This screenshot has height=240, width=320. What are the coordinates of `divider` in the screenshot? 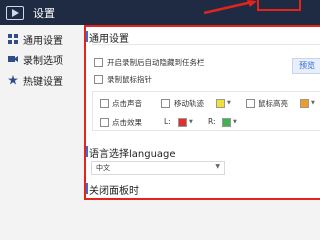 It's located at (206, 44).